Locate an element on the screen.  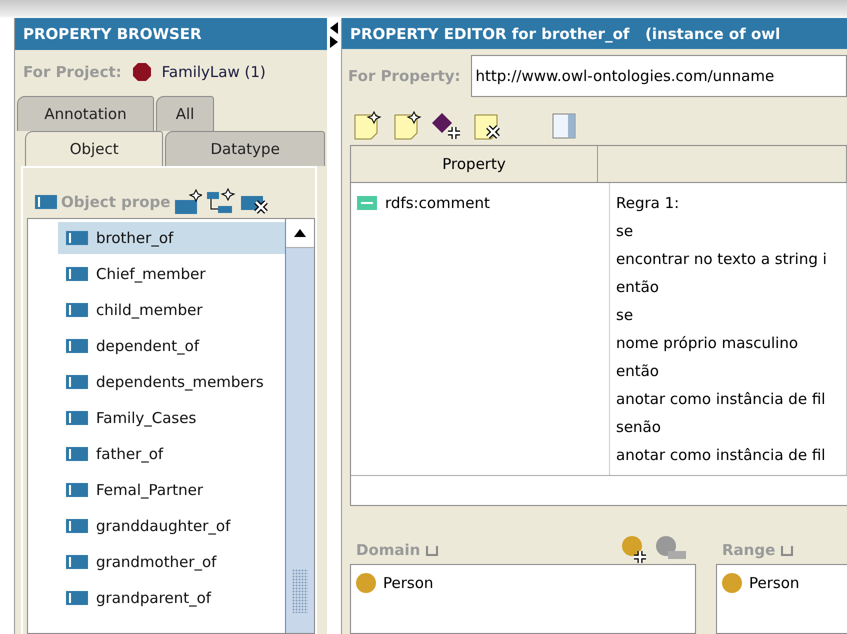
property-item: brother_of is located at coordinates (171, 238).